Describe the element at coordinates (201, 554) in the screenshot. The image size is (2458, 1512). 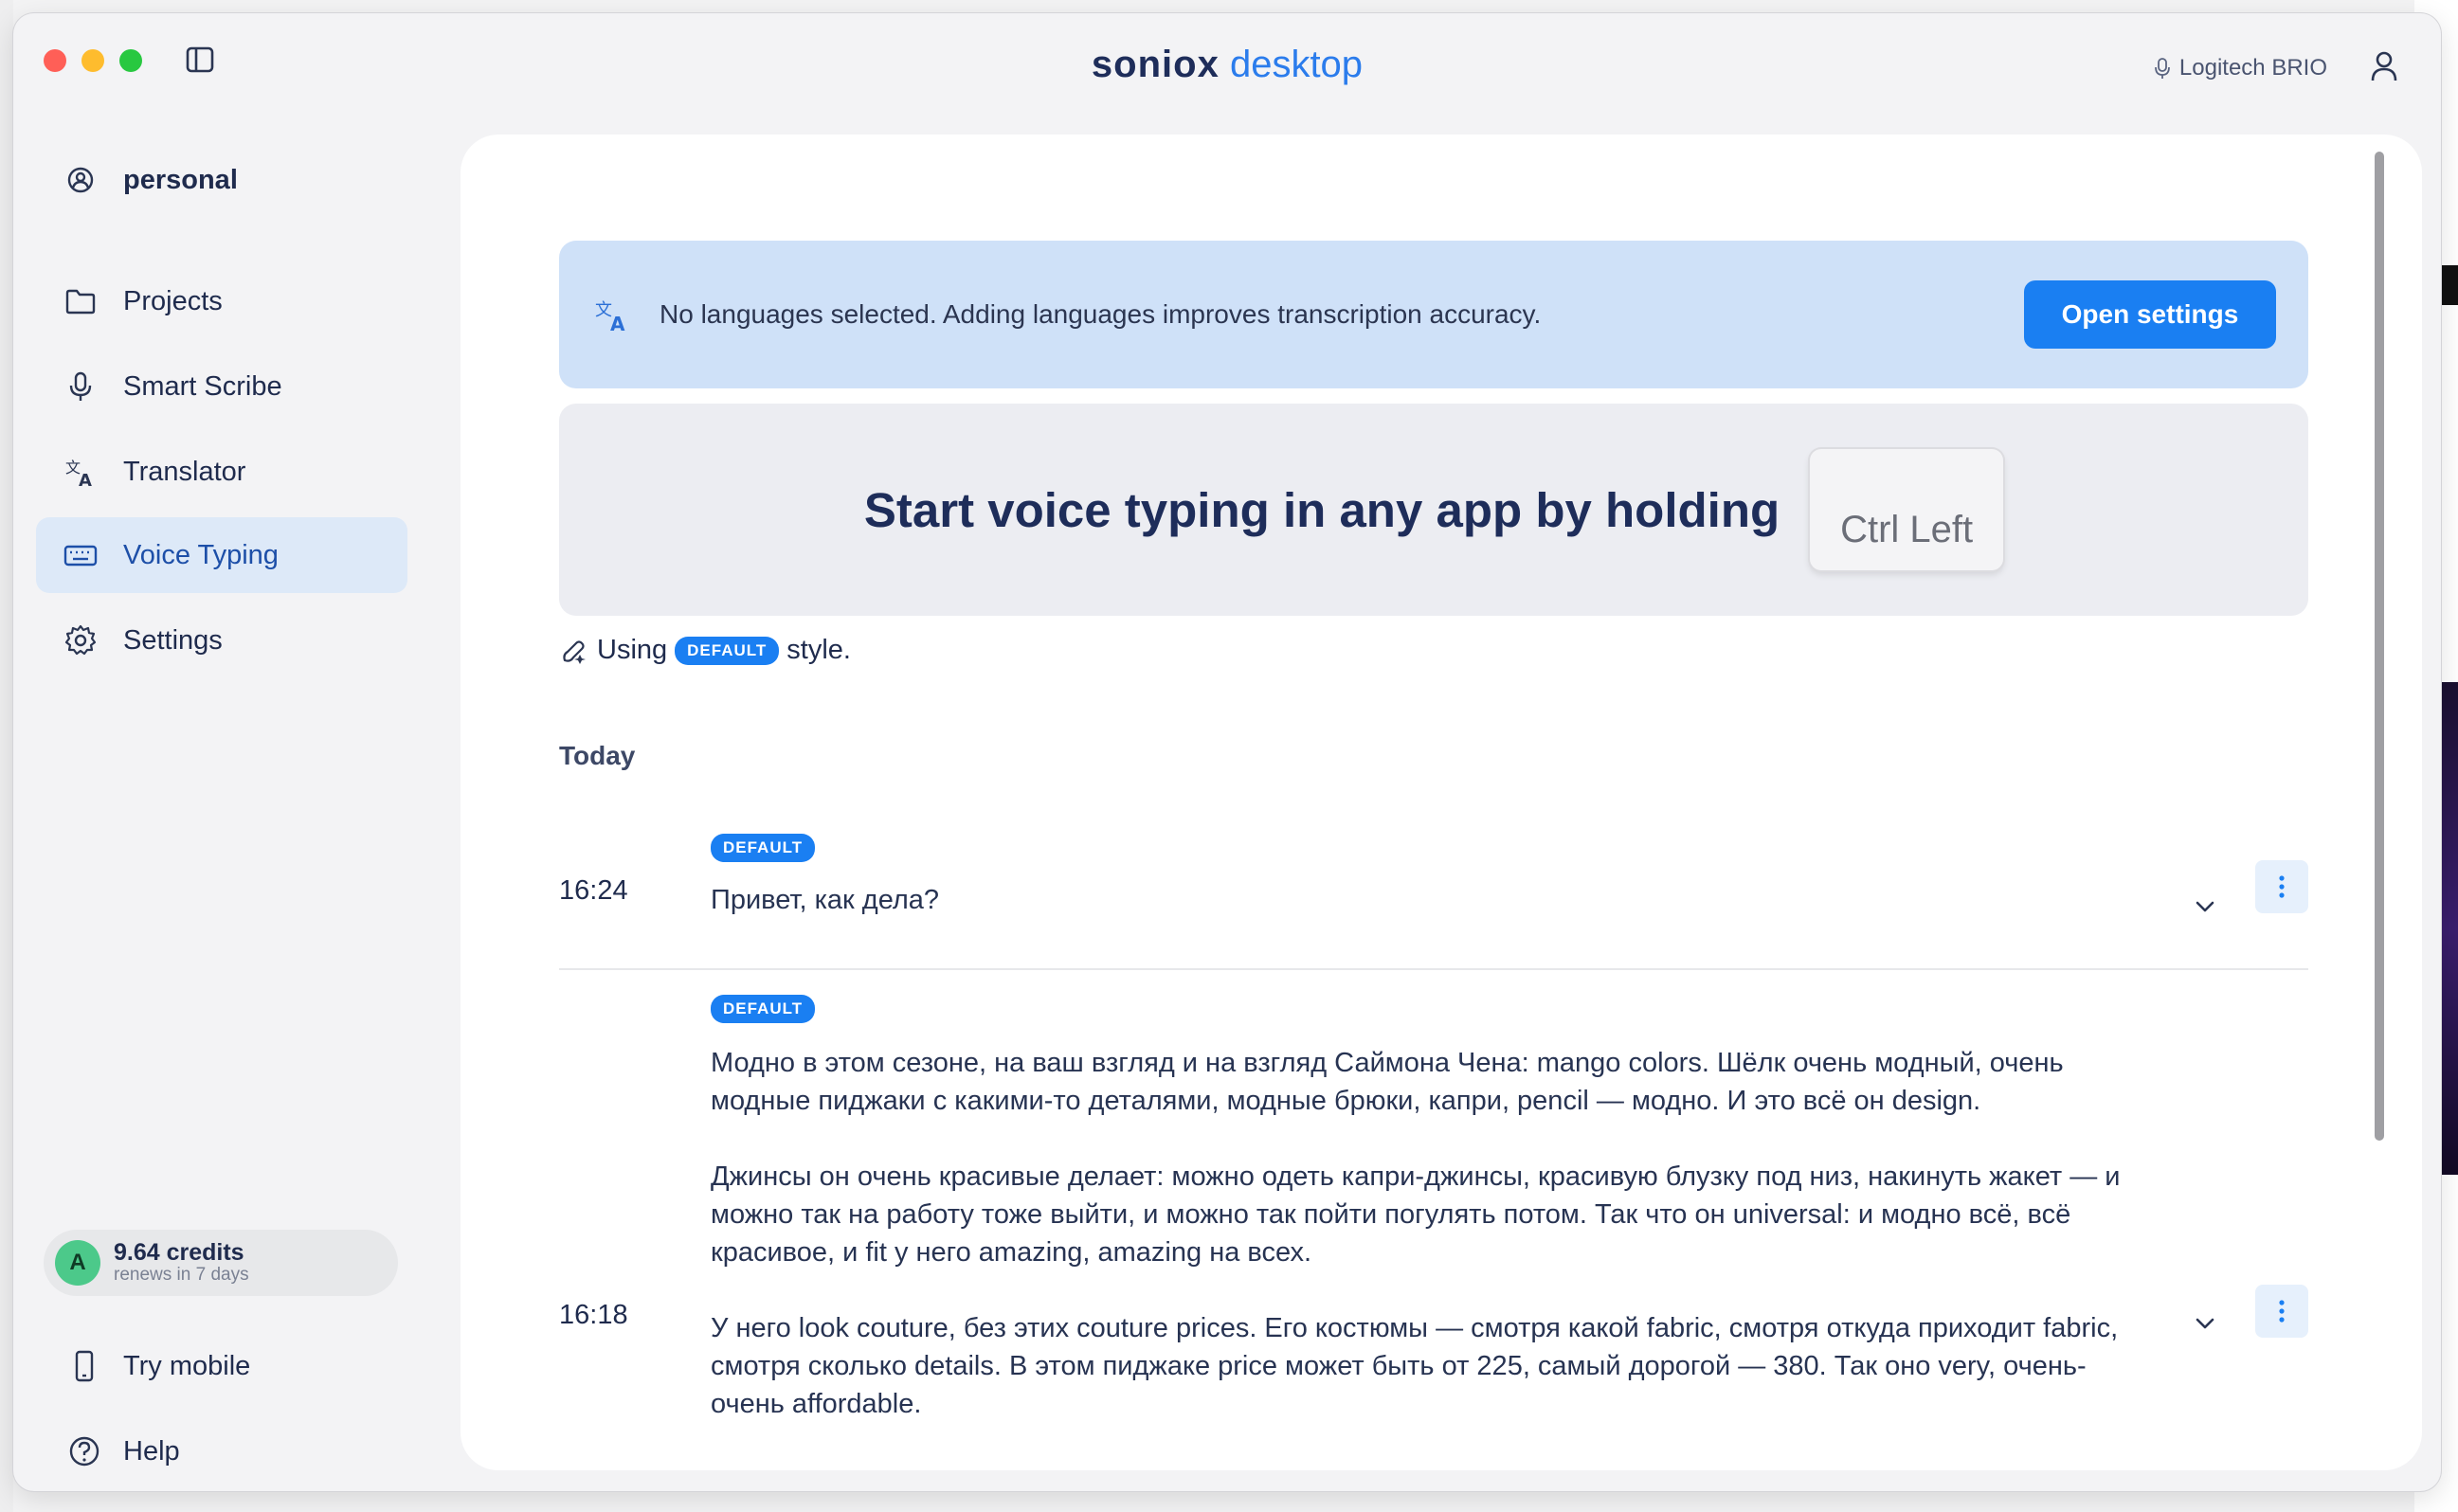
I see `sidebar-item-label: Voice Typing` at that location.